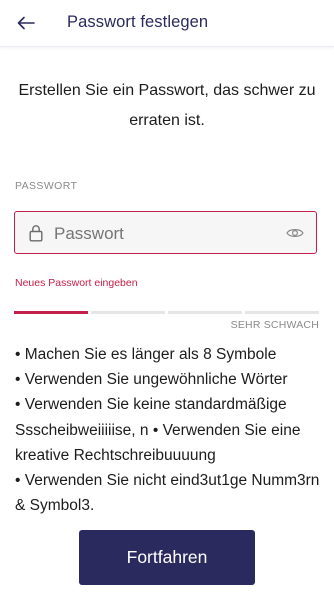 This screenshot has width=334, height=600. What do you see at coordinates (36, 233) in the screenshot?
I see `lock-icon` at bounding box center [36, 233].